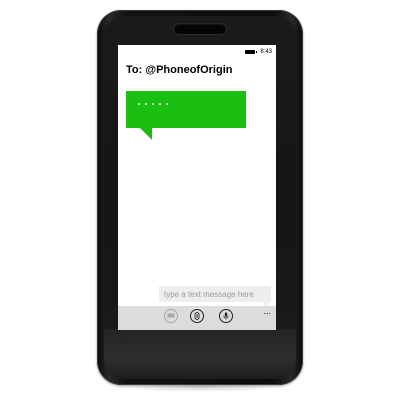 This screenshot has width=400, height=400. I want to click on status-bar: 8:43, so click(258, 52).